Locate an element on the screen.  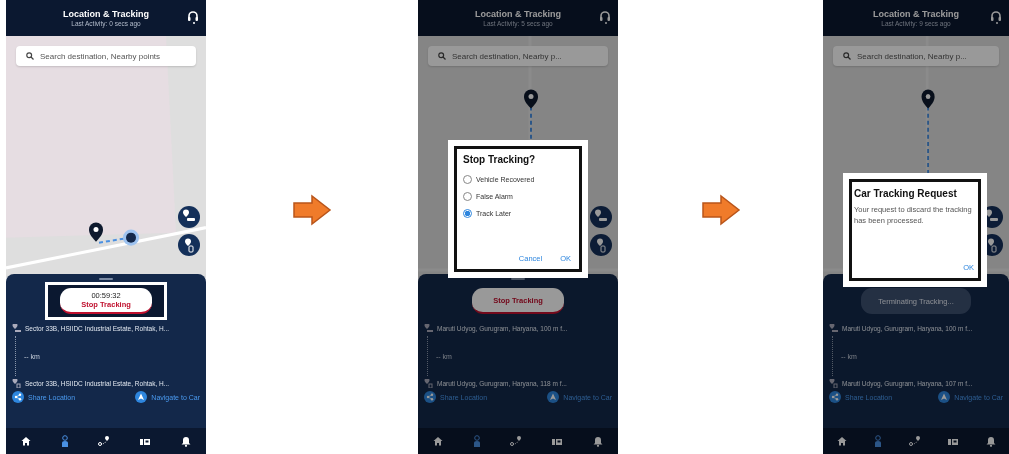
dialog-title: Car Tracking Request is located at coordinates (906, 193).